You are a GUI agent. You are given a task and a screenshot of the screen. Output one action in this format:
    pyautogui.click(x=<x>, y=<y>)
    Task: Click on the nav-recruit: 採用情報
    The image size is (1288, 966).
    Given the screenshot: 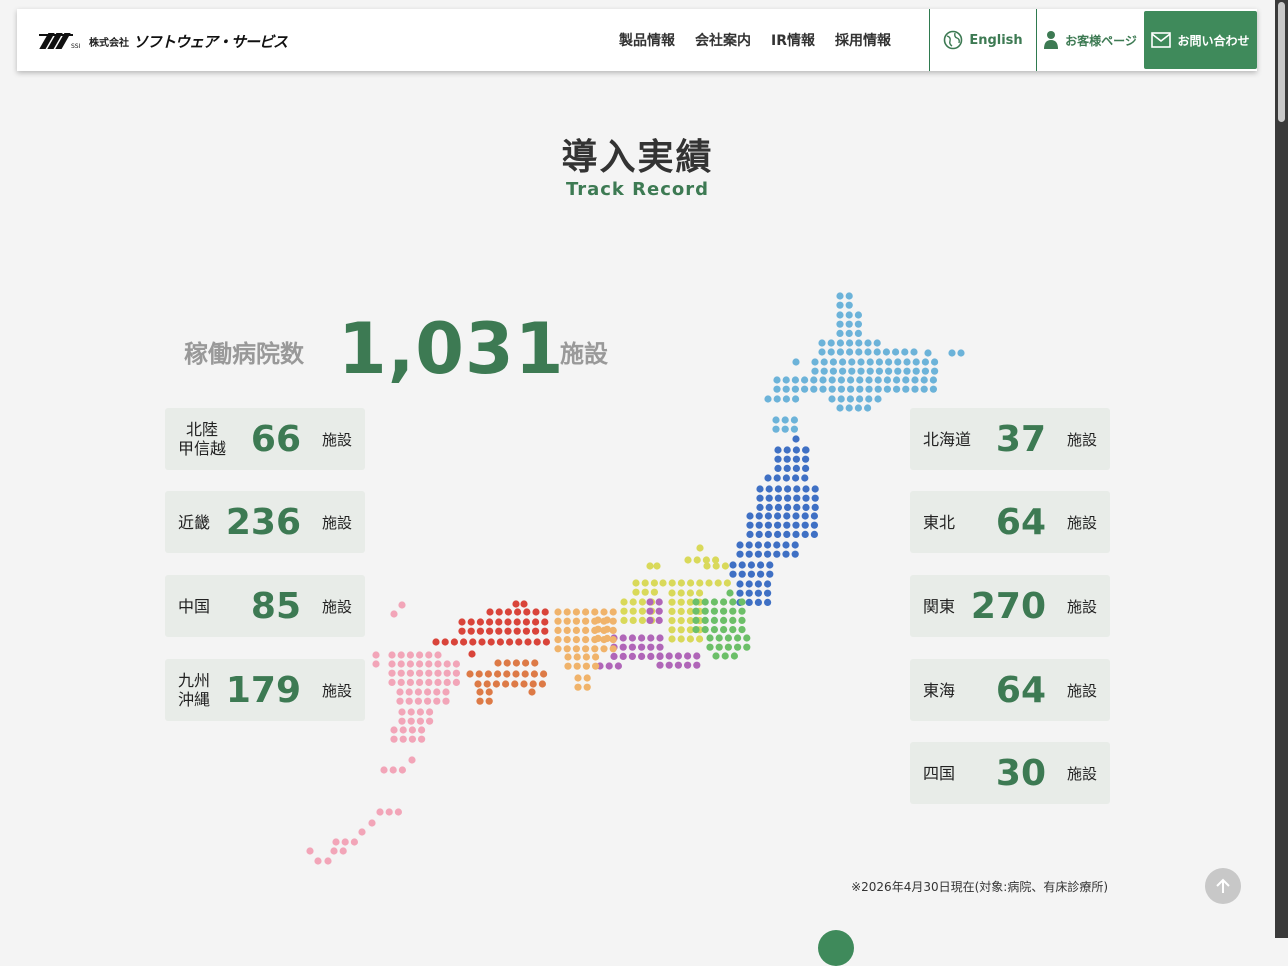 What is the action you would take?
    pyautogui.click(x=863, y=40)
    